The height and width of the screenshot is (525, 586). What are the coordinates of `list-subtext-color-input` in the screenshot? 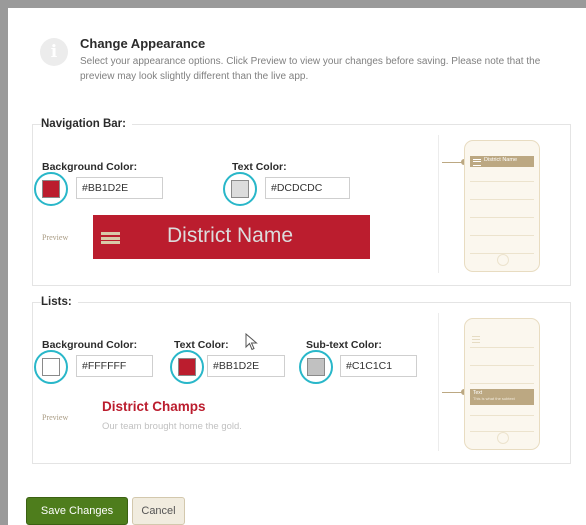 It's located at (378, 366).